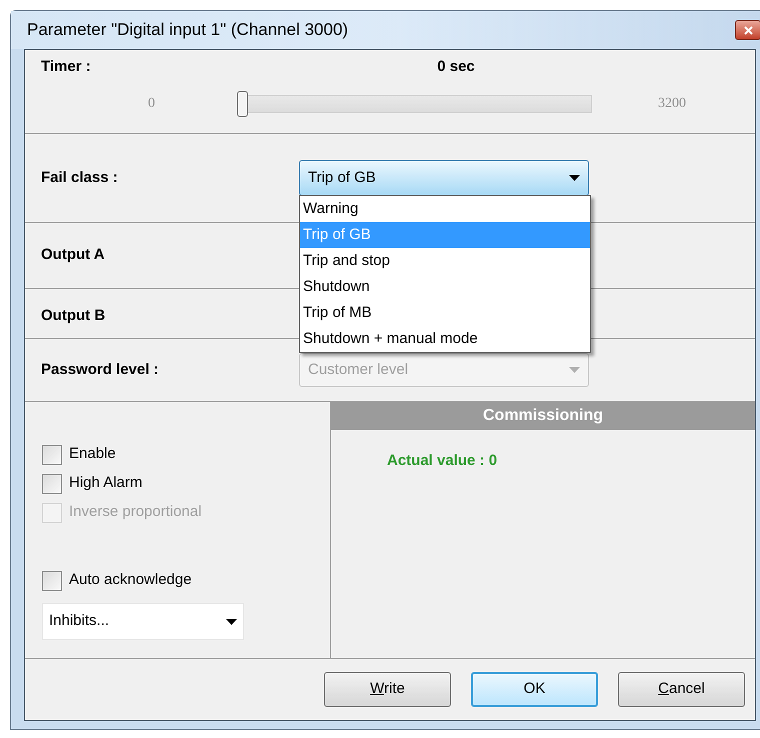  Describe the element at coordinates (66, 67) in the screenshot. I see `timer-label: Timer :` at that location.